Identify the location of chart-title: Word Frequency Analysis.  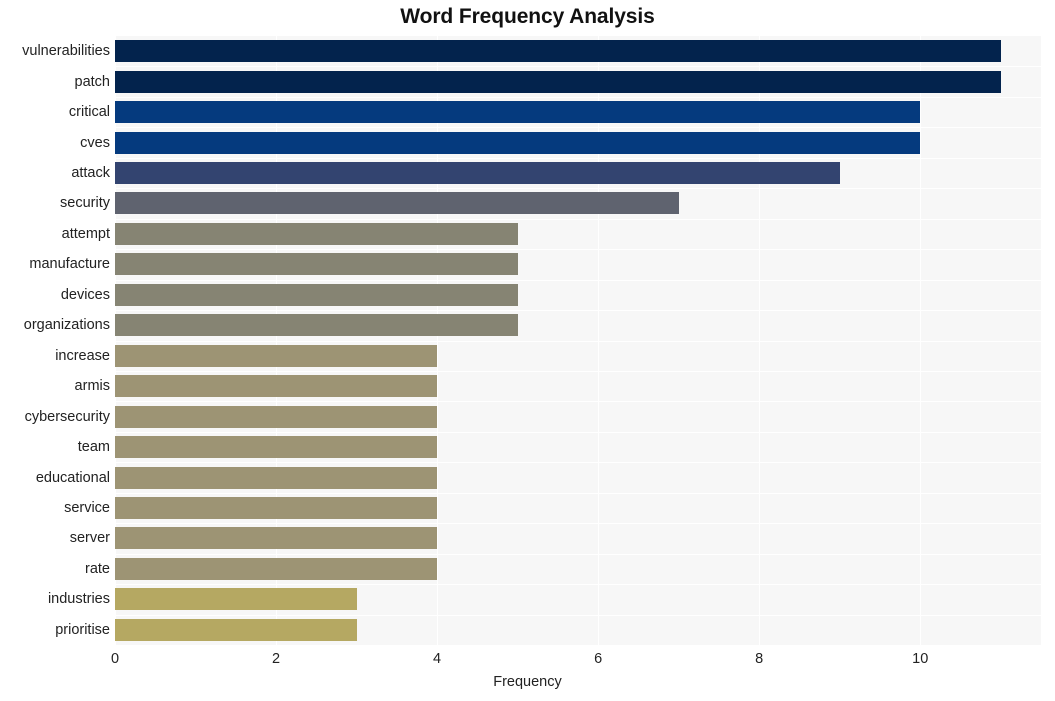
(527, 16).